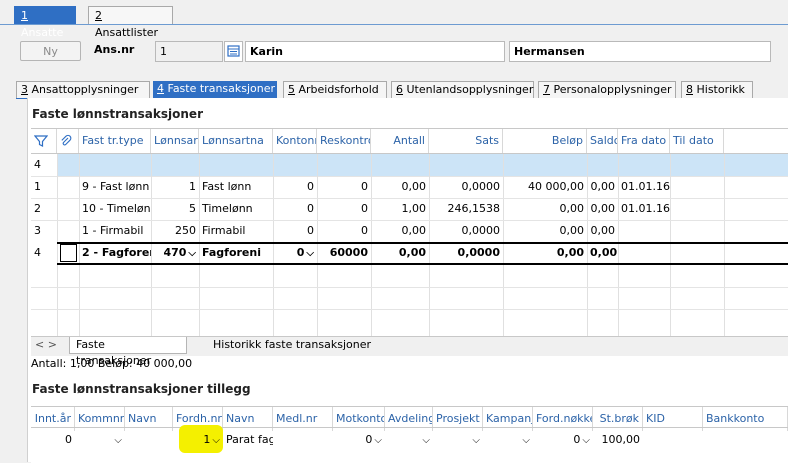 The height and width of the screenshot is (463, 788). Describe the element at coordinates (644, 141) in the screenshot. I see `col-fra-dato: Fra dato` at that location.